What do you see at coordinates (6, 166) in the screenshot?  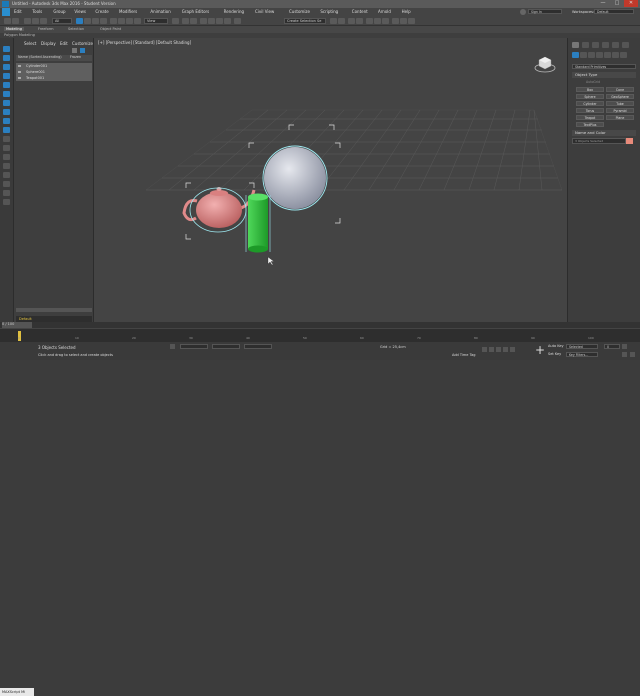 I see `display-children-icon` at bounding box center [6, 166].